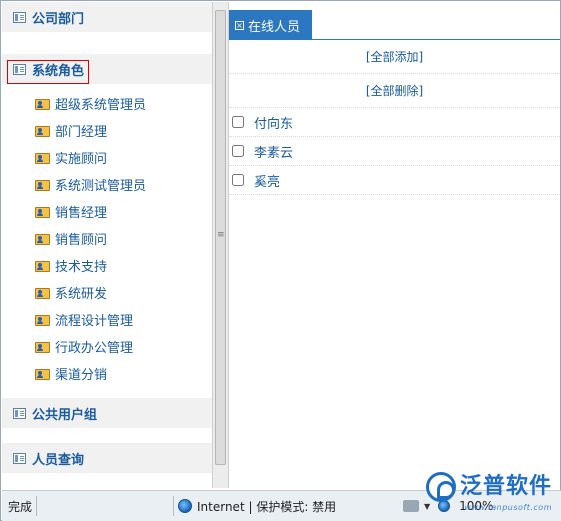 This screenshot has width=561, height=521. I want to click on zoom-icon, so click(444, 506).